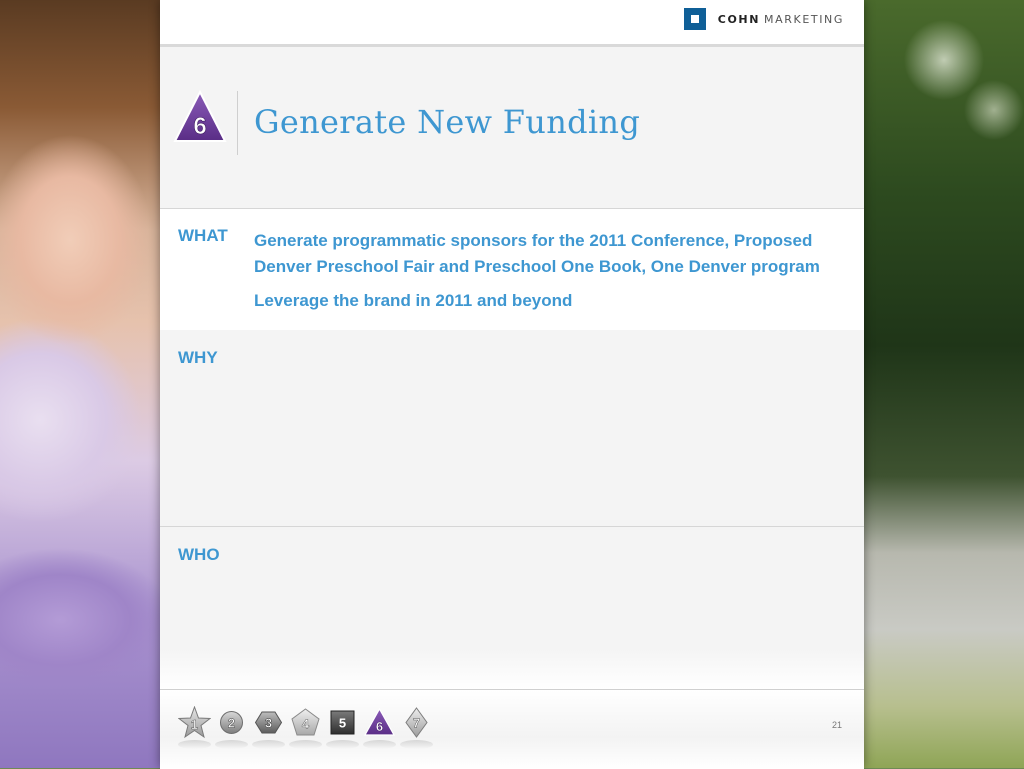 The width and height of the screenshot is (1024, 769). I want to click on nav-item-4: 4, so click(305, 728).